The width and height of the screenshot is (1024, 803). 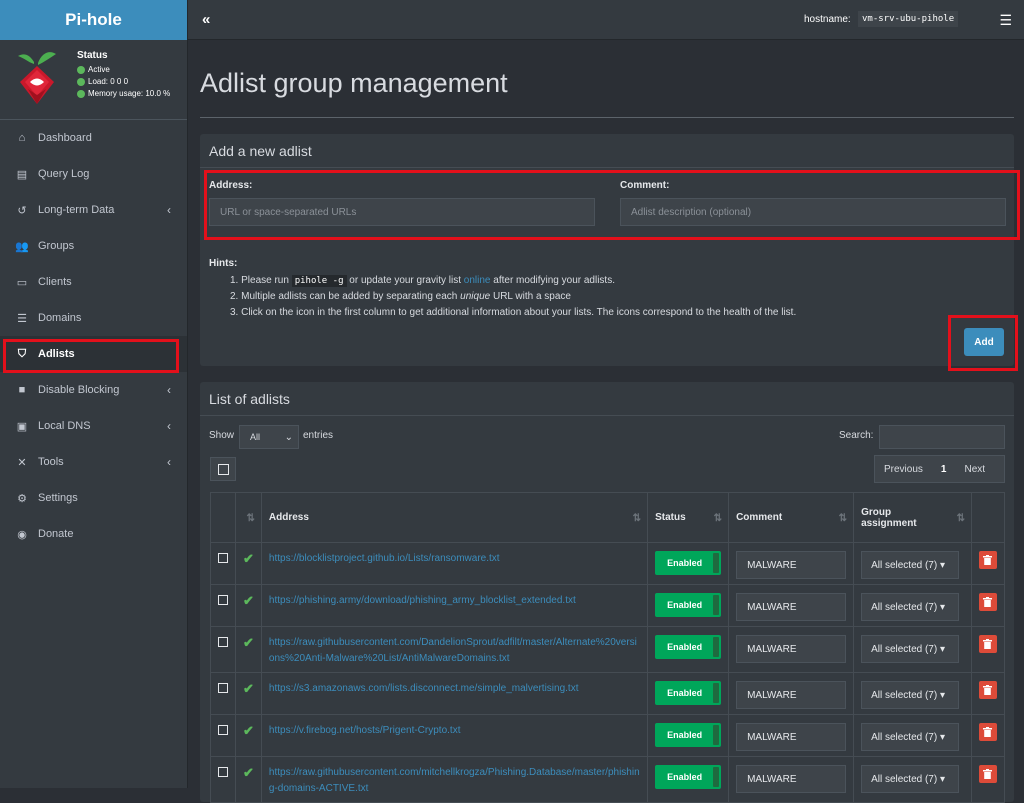 I want to click on entries-select: All ⌄, so click(x=269, y=437).